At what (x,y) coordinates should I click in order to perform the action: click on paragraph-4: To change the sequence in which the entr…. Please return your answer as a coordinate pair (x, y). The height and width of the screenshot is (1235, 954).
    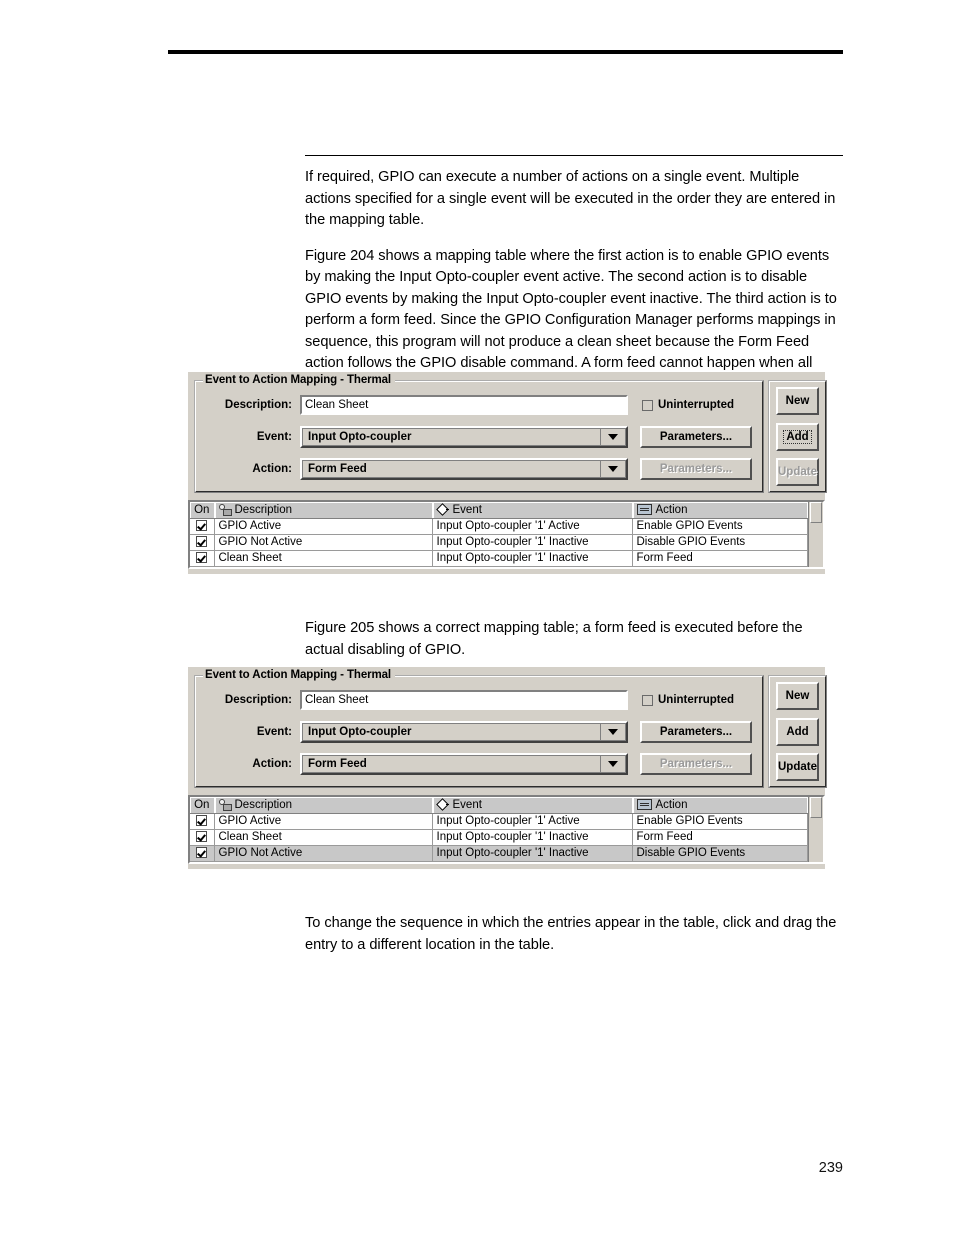
    Looking at the image, I should click on (571, 934).